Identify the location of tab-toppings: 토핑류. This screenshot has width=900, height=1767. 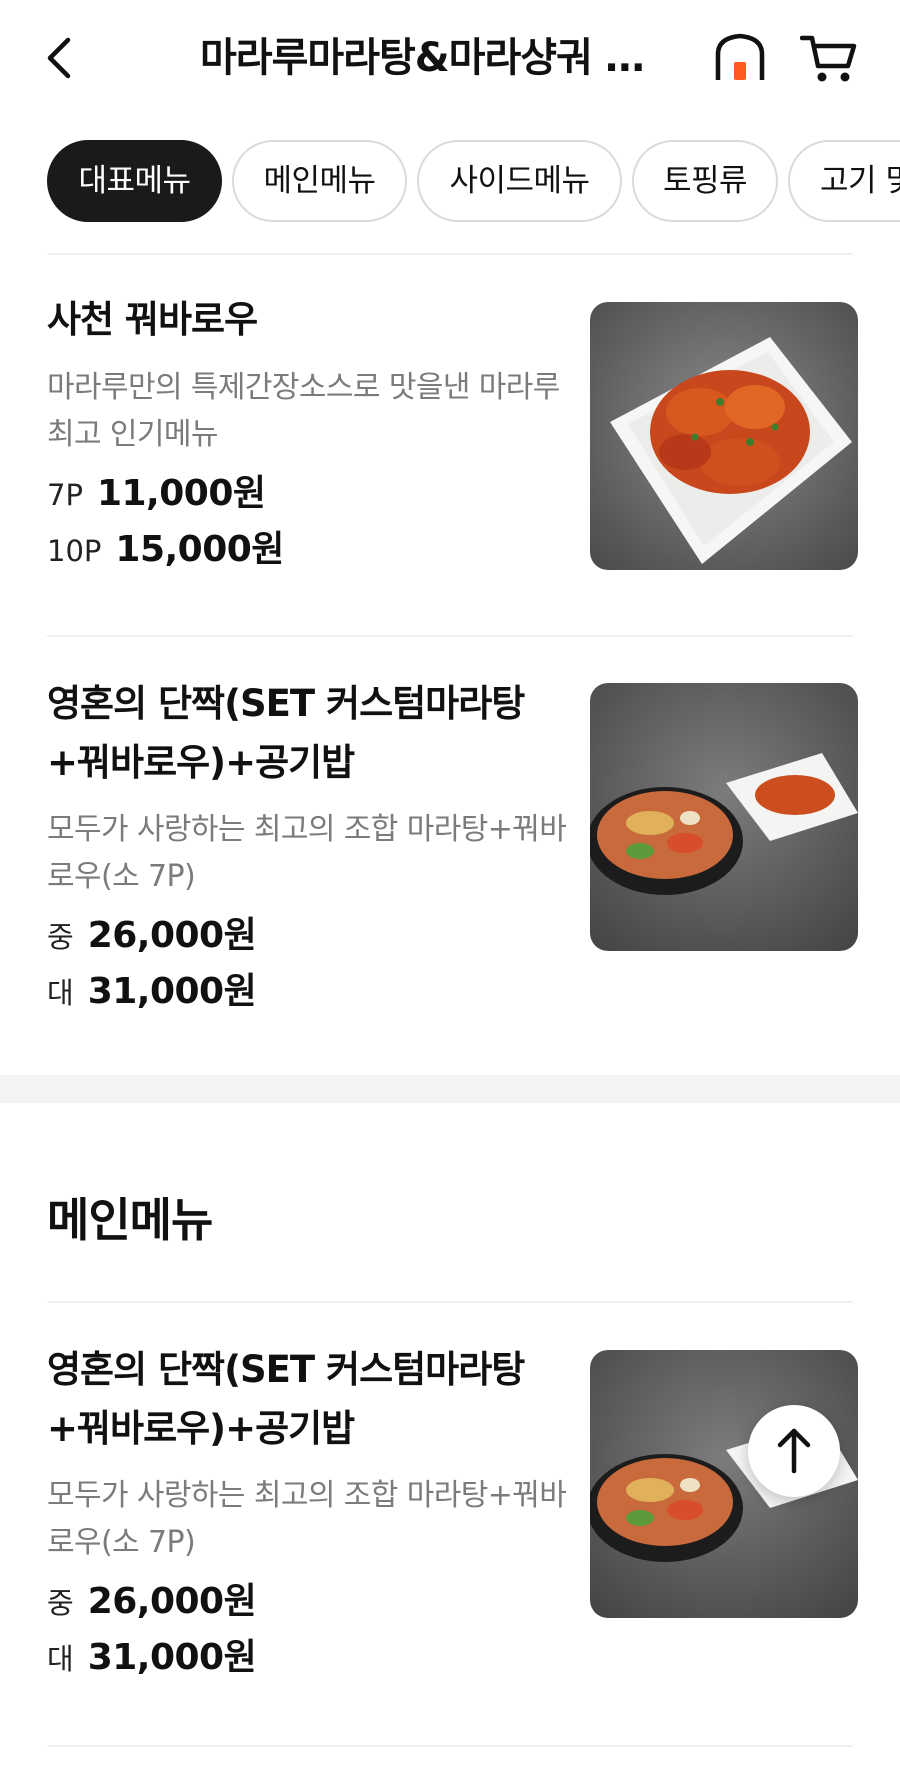
(705, 181).